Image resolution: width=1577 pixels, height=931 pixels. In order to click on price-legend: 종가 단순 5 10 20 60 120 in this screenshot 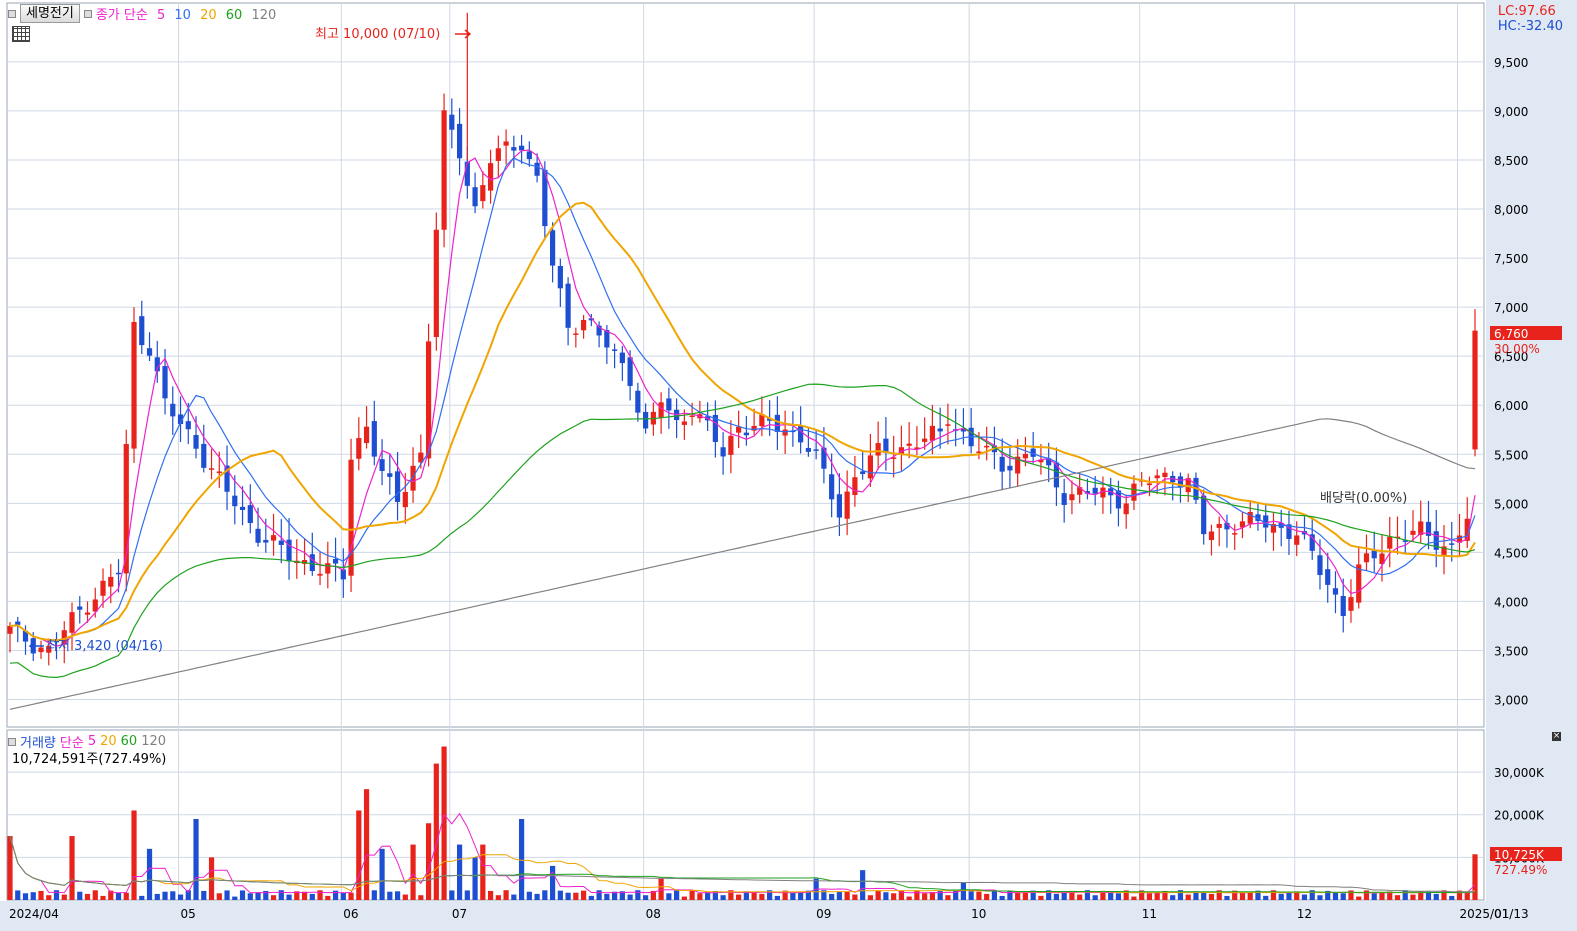, I will do `click(188, 13)`.